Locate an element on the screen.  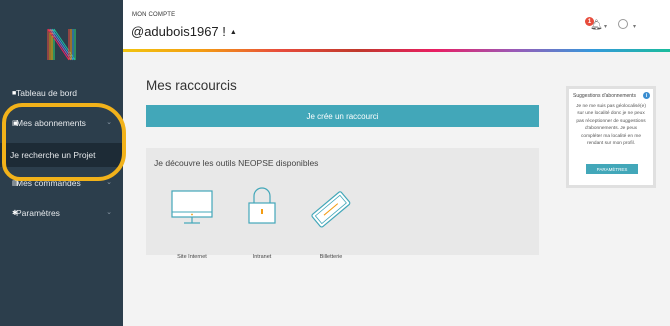
sidebar-item-label: Je recherche un Projet is located at coordinates (53, 155).